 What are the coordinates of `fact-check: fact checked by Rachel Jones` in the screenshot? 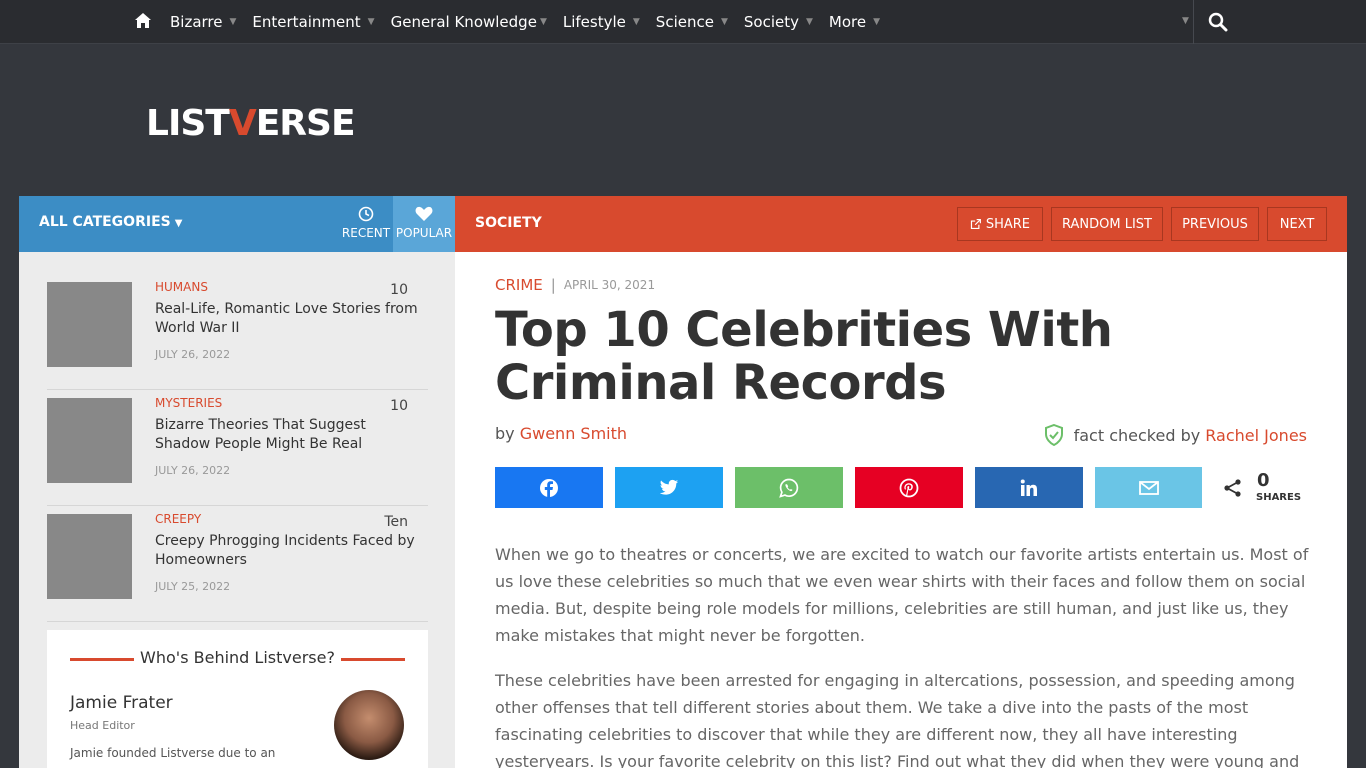 It's located at (1175, 435).